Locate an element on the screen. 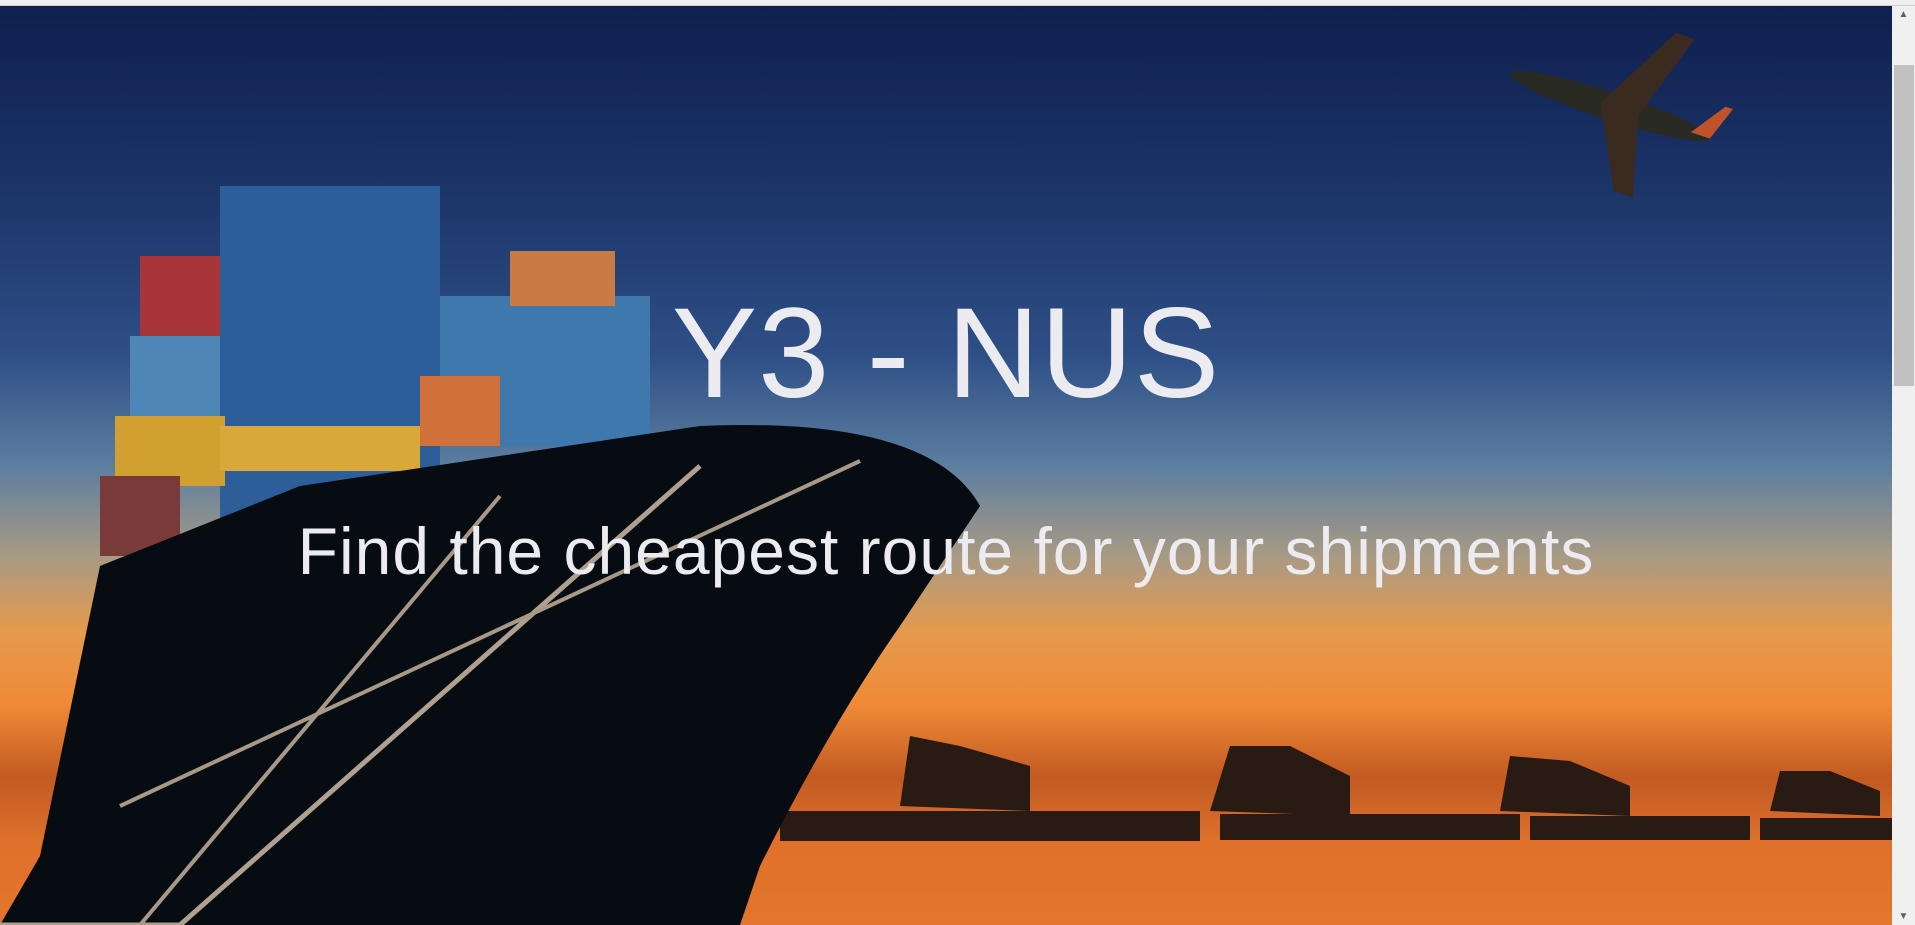 The height and width of the screenshot is (925, 1915). scrollbar-thumb is located at coordinates (1904, 225).